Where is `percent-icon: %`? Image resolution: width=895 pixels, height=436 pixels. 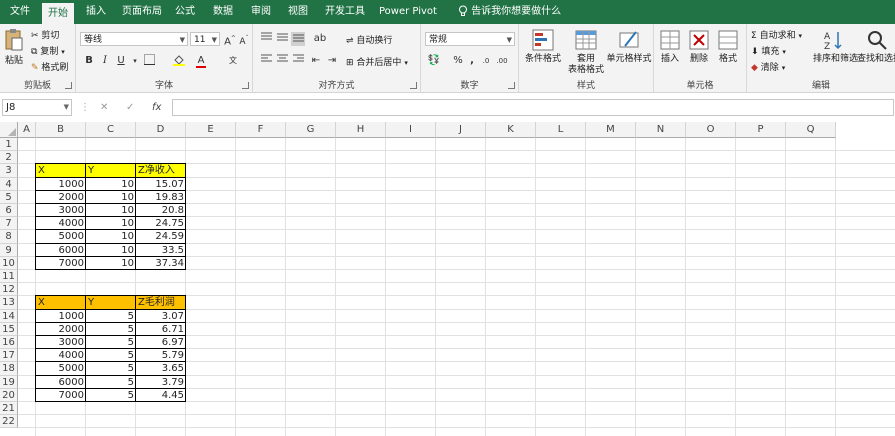 percent-icon: % is located at coordinates (458, 61).